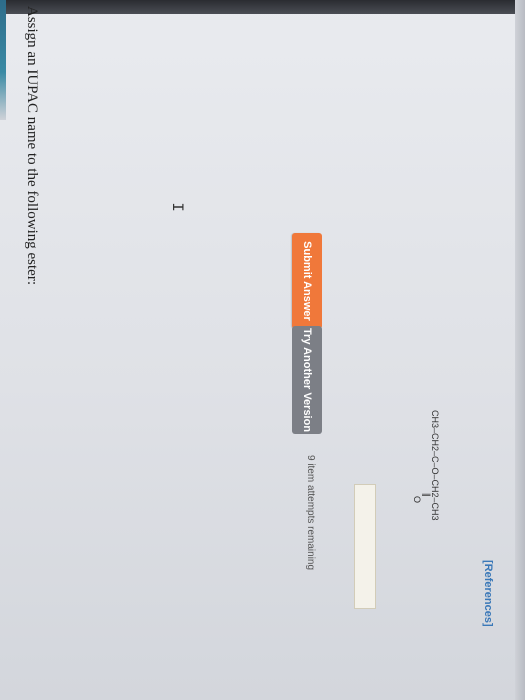 The image size is (525, 700). I want to click on references-link: [References], so click(488, 593).